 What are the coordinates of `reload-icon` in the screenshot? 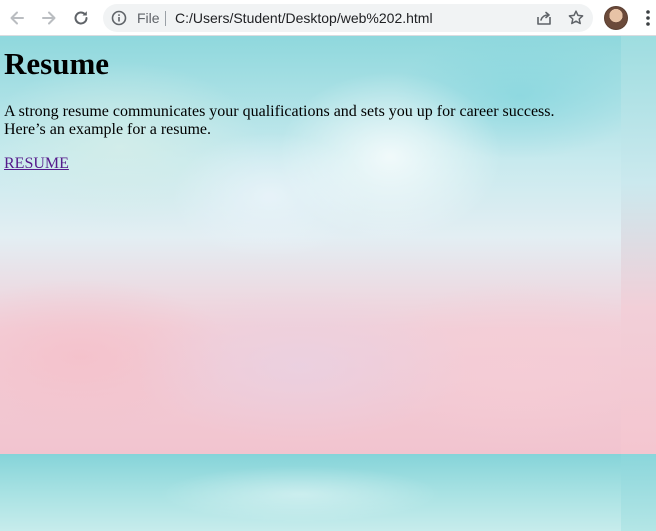 It's located at (81, 18).